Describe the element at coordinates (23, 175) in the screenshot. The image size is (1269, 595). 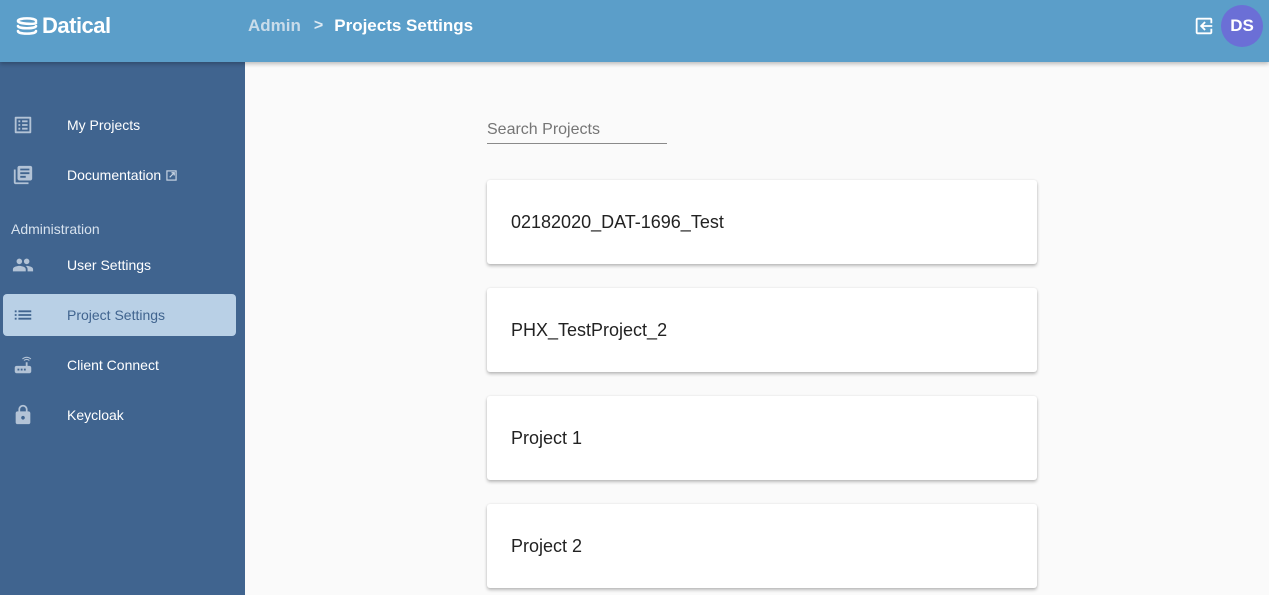
I see `library-books-icon` at that location.